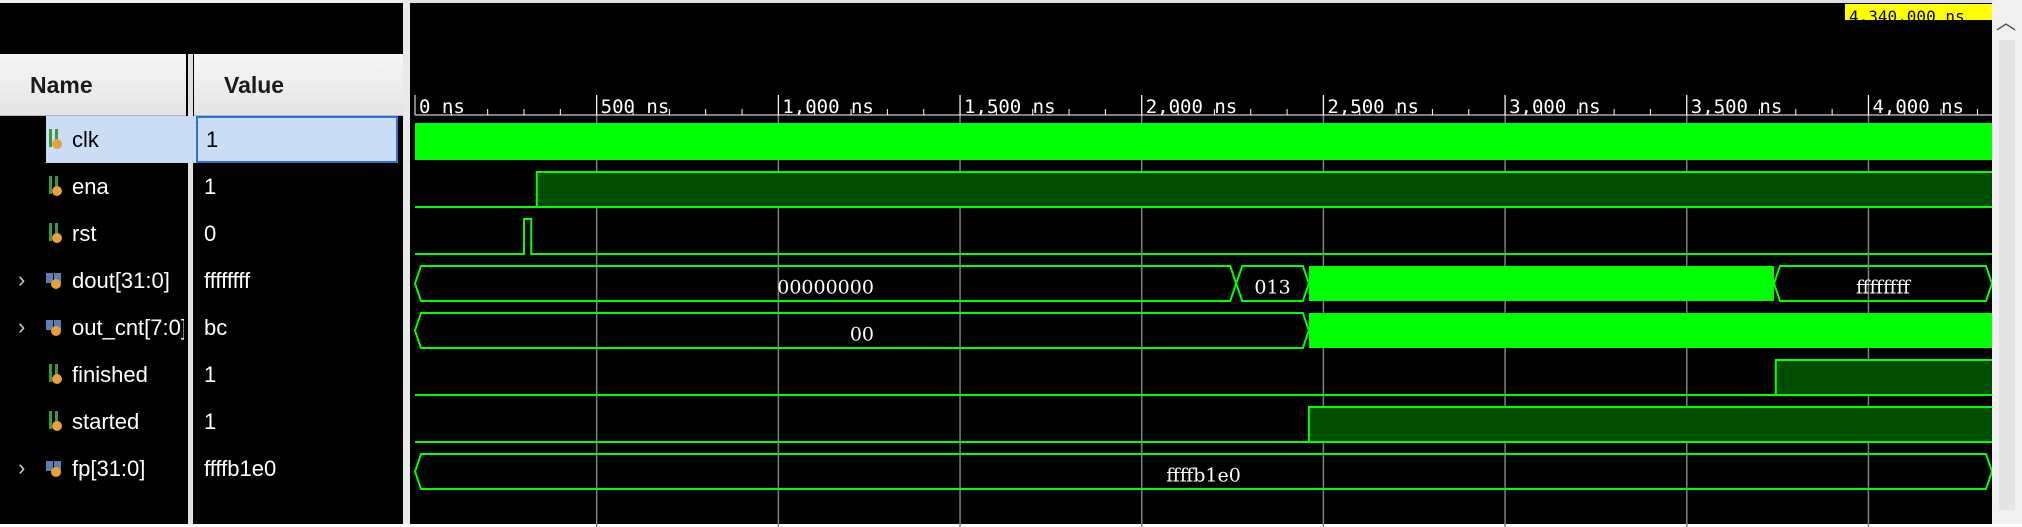  Describe the element at coordinates (201, 28) in the screenshot. I see `panel-top-spacer` at that location.